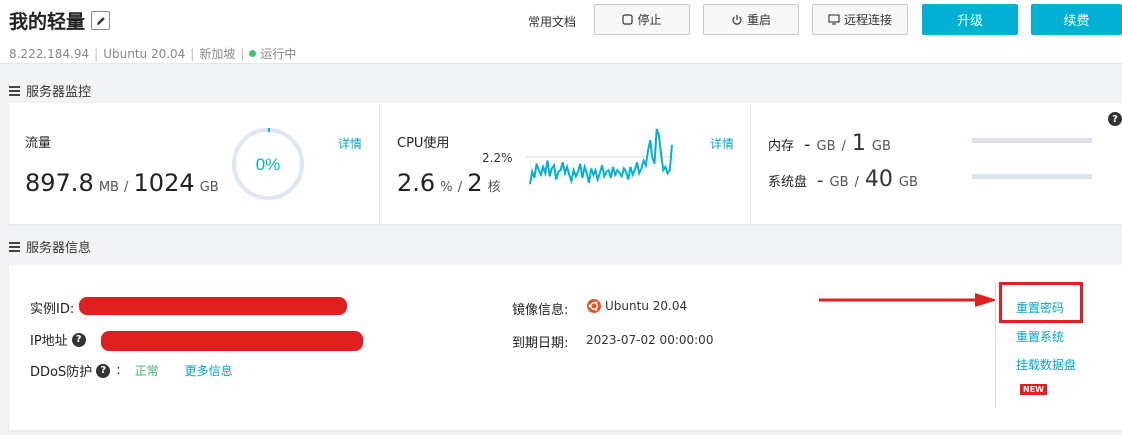 The image size is (1122, 435). I want to click on cpu-label: CPU使用, so click(423, 143).